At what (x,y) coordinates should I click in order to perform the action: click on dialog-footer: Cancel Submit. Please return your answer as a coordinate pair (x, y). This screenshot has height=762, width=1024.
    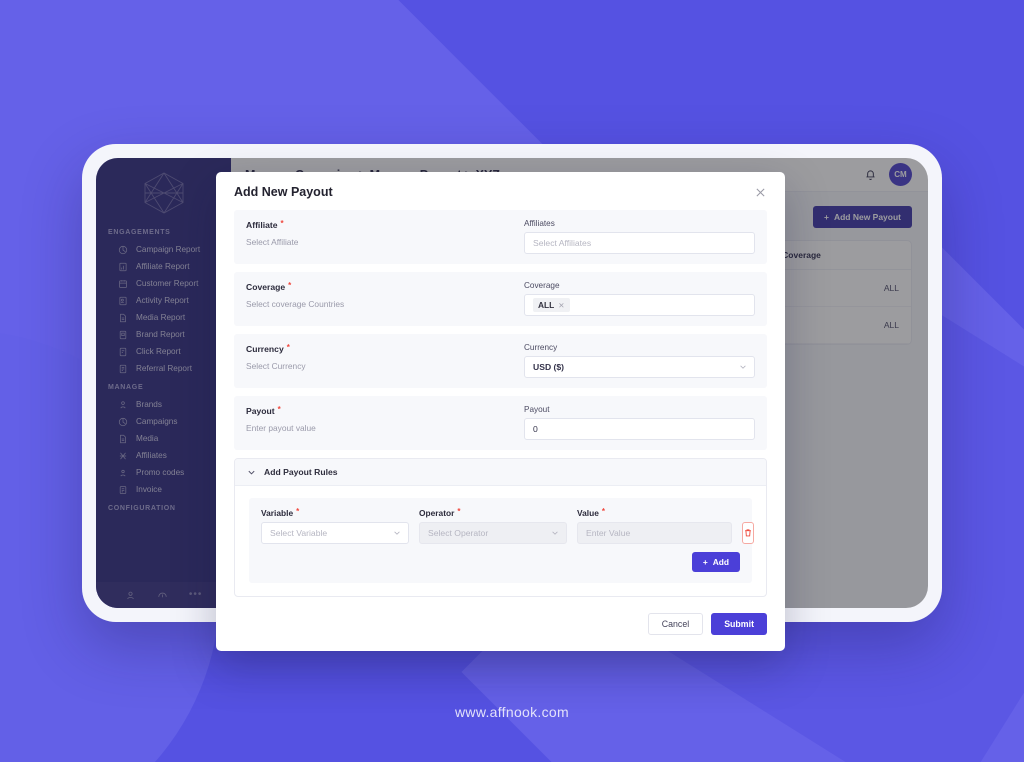
    Looking at the image, I should click on (500, 630).